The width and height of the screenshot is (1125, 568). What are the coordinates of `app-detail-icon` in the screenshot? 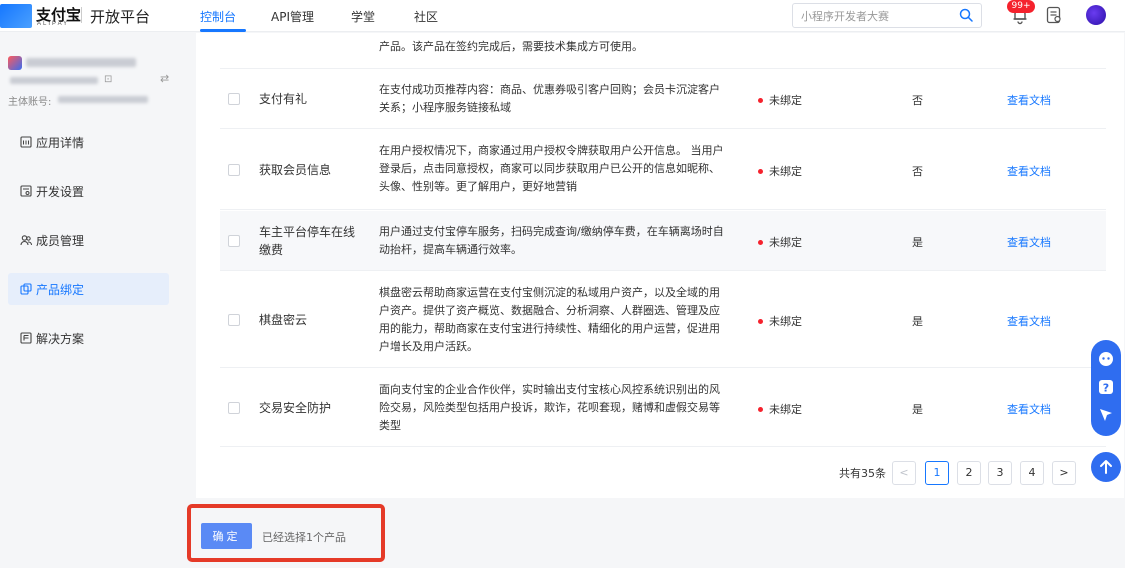 It's located at (26, 142).